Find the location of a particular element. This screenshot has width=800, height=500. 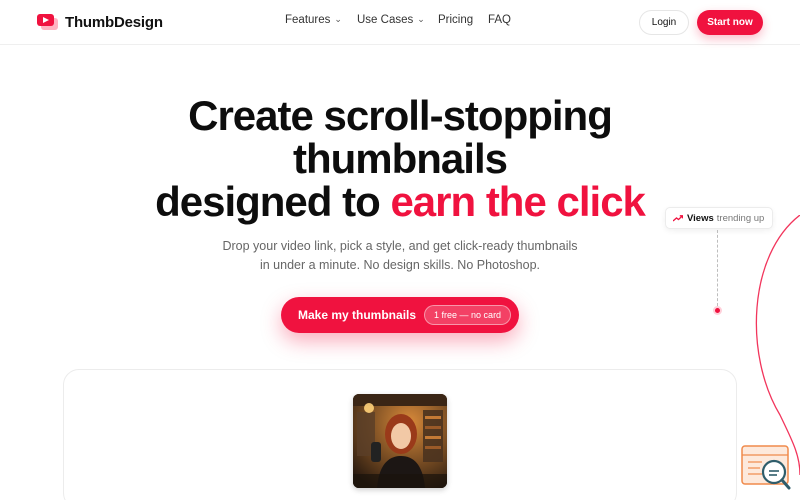

nav-item-faq: FAQ is located at coordinates (499, 20).